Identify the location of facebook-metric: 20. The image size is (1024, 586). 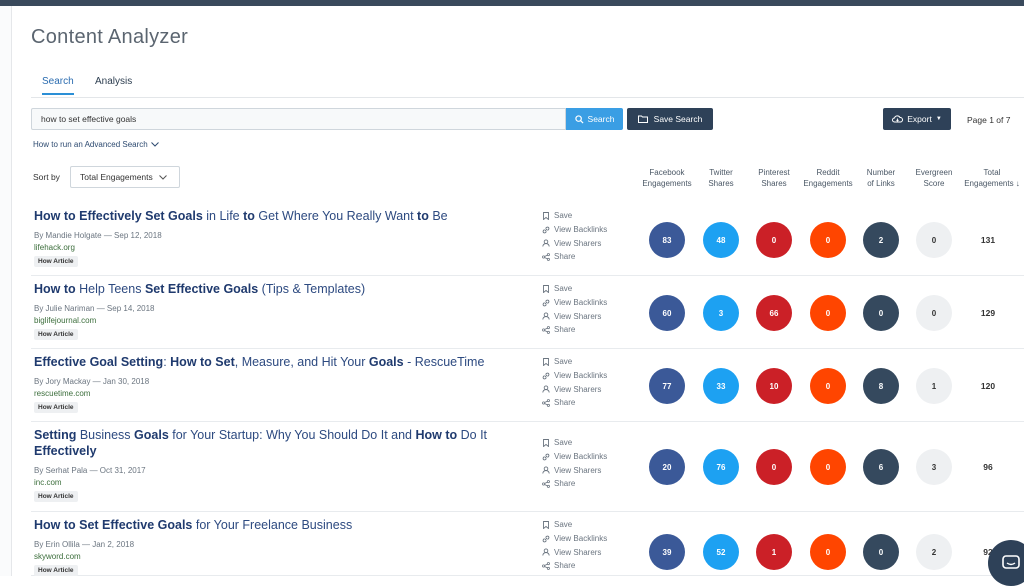
(667, 467).